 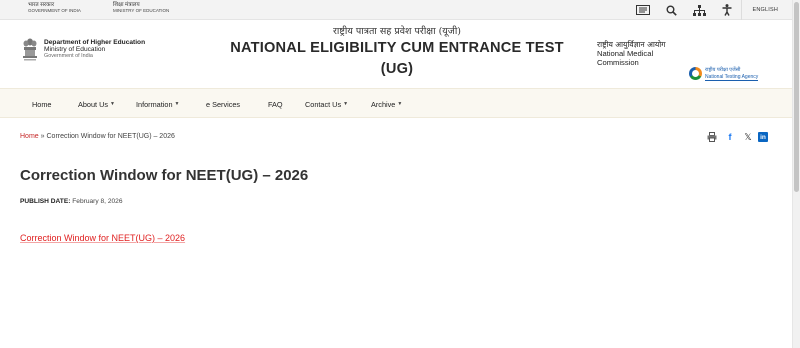 What do you see at coordinates (29, 136) in the screenshot?
I see `breadcrumb-home: Home` at bounding box center [29, 136].